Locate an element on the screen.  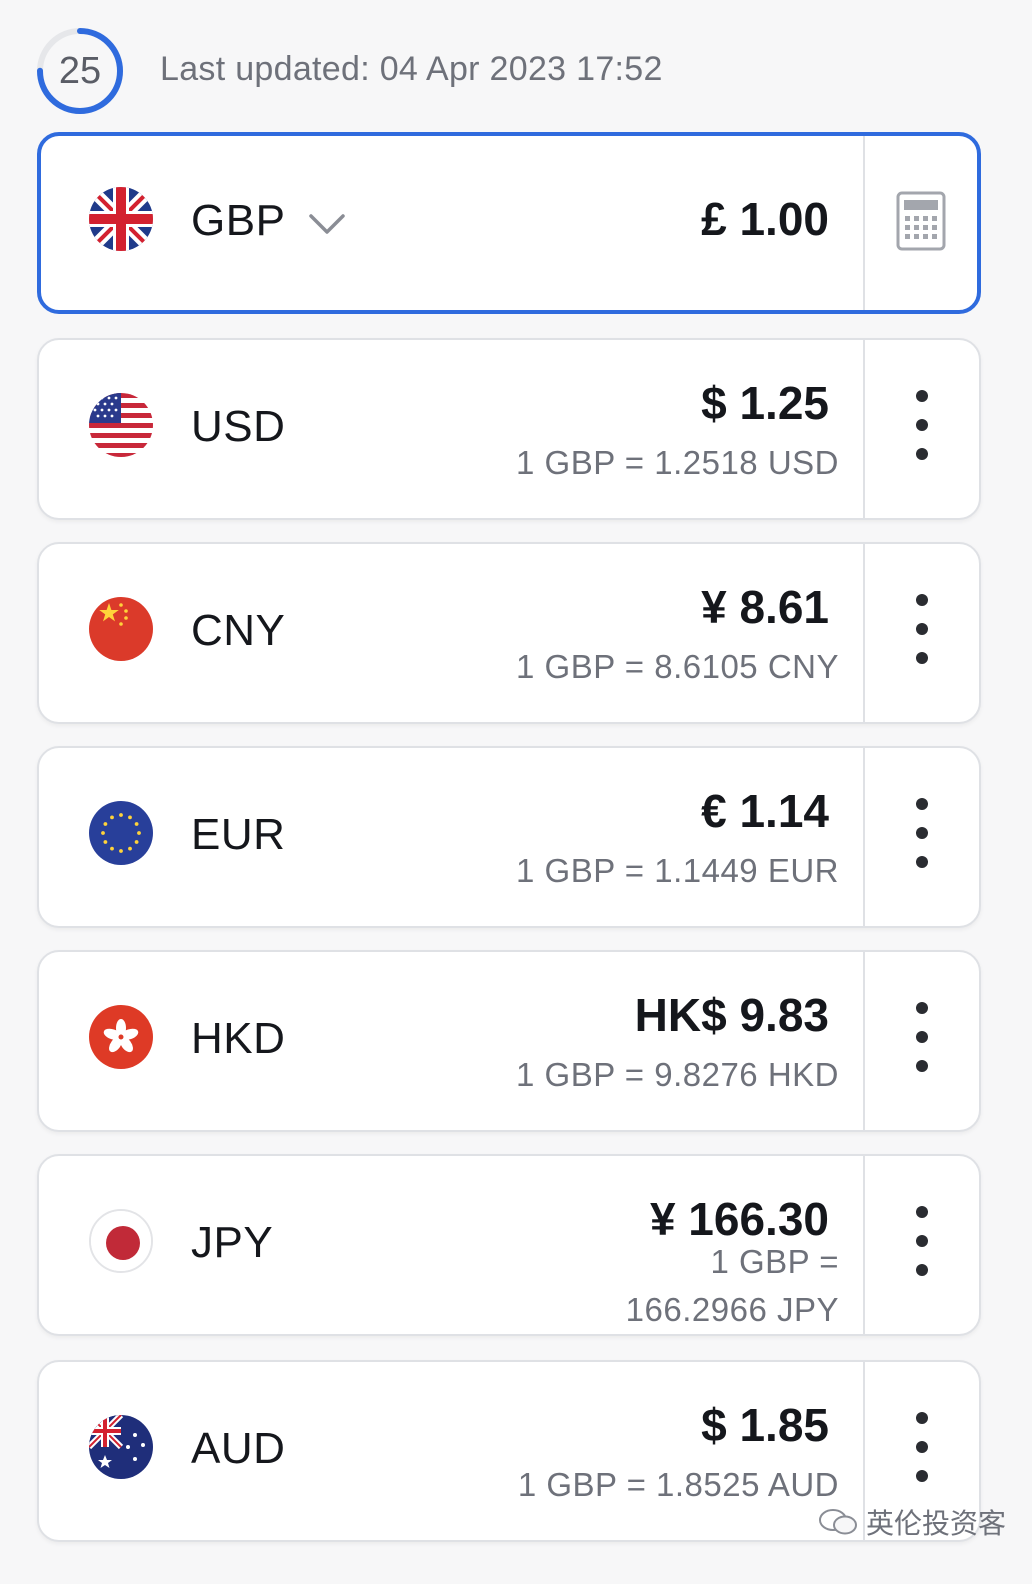
currency-row-usd: USD $ 1.25 1 GBP = 1.2518 USD is located at coordinates (509, 429).